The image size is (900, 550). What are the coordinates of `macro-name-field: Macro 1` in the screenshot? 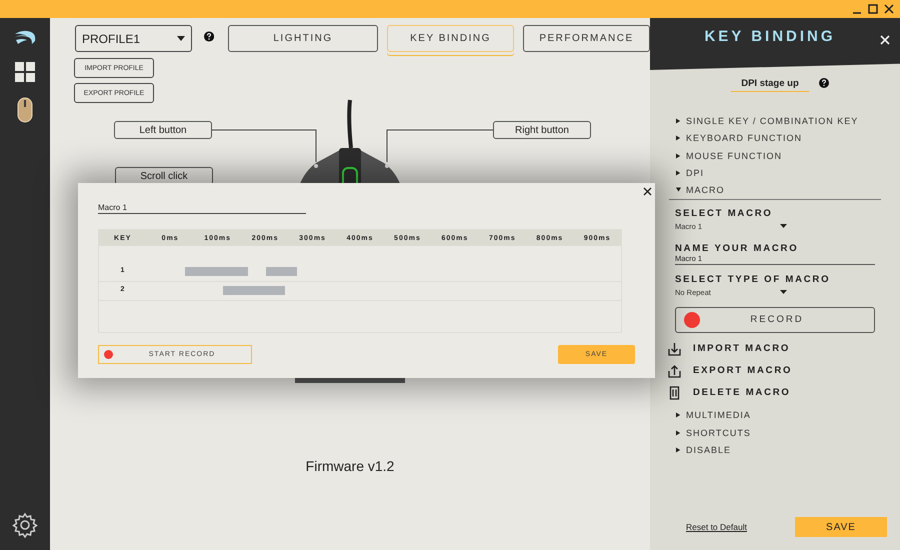 It's located at (202, 208).